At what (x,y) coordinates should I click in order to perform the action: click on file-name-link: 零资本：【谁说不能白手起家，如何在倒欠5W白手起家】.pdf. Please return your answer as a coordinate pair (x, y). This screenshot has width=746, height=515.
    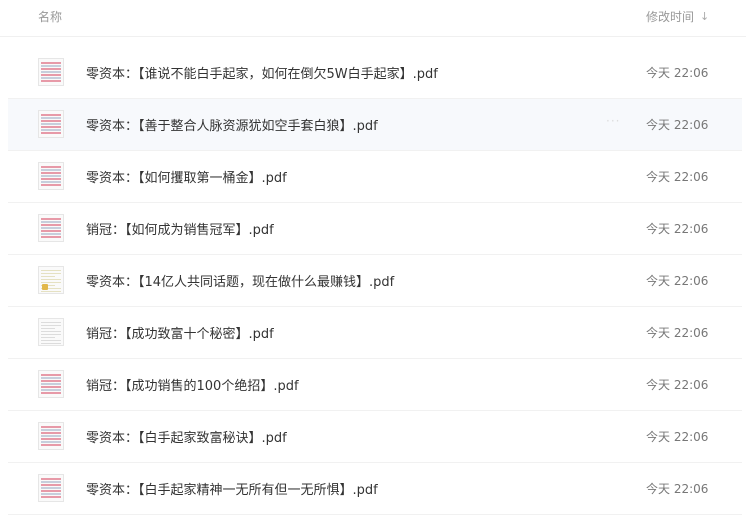
    Looking at the image, I should click on (262, 72).